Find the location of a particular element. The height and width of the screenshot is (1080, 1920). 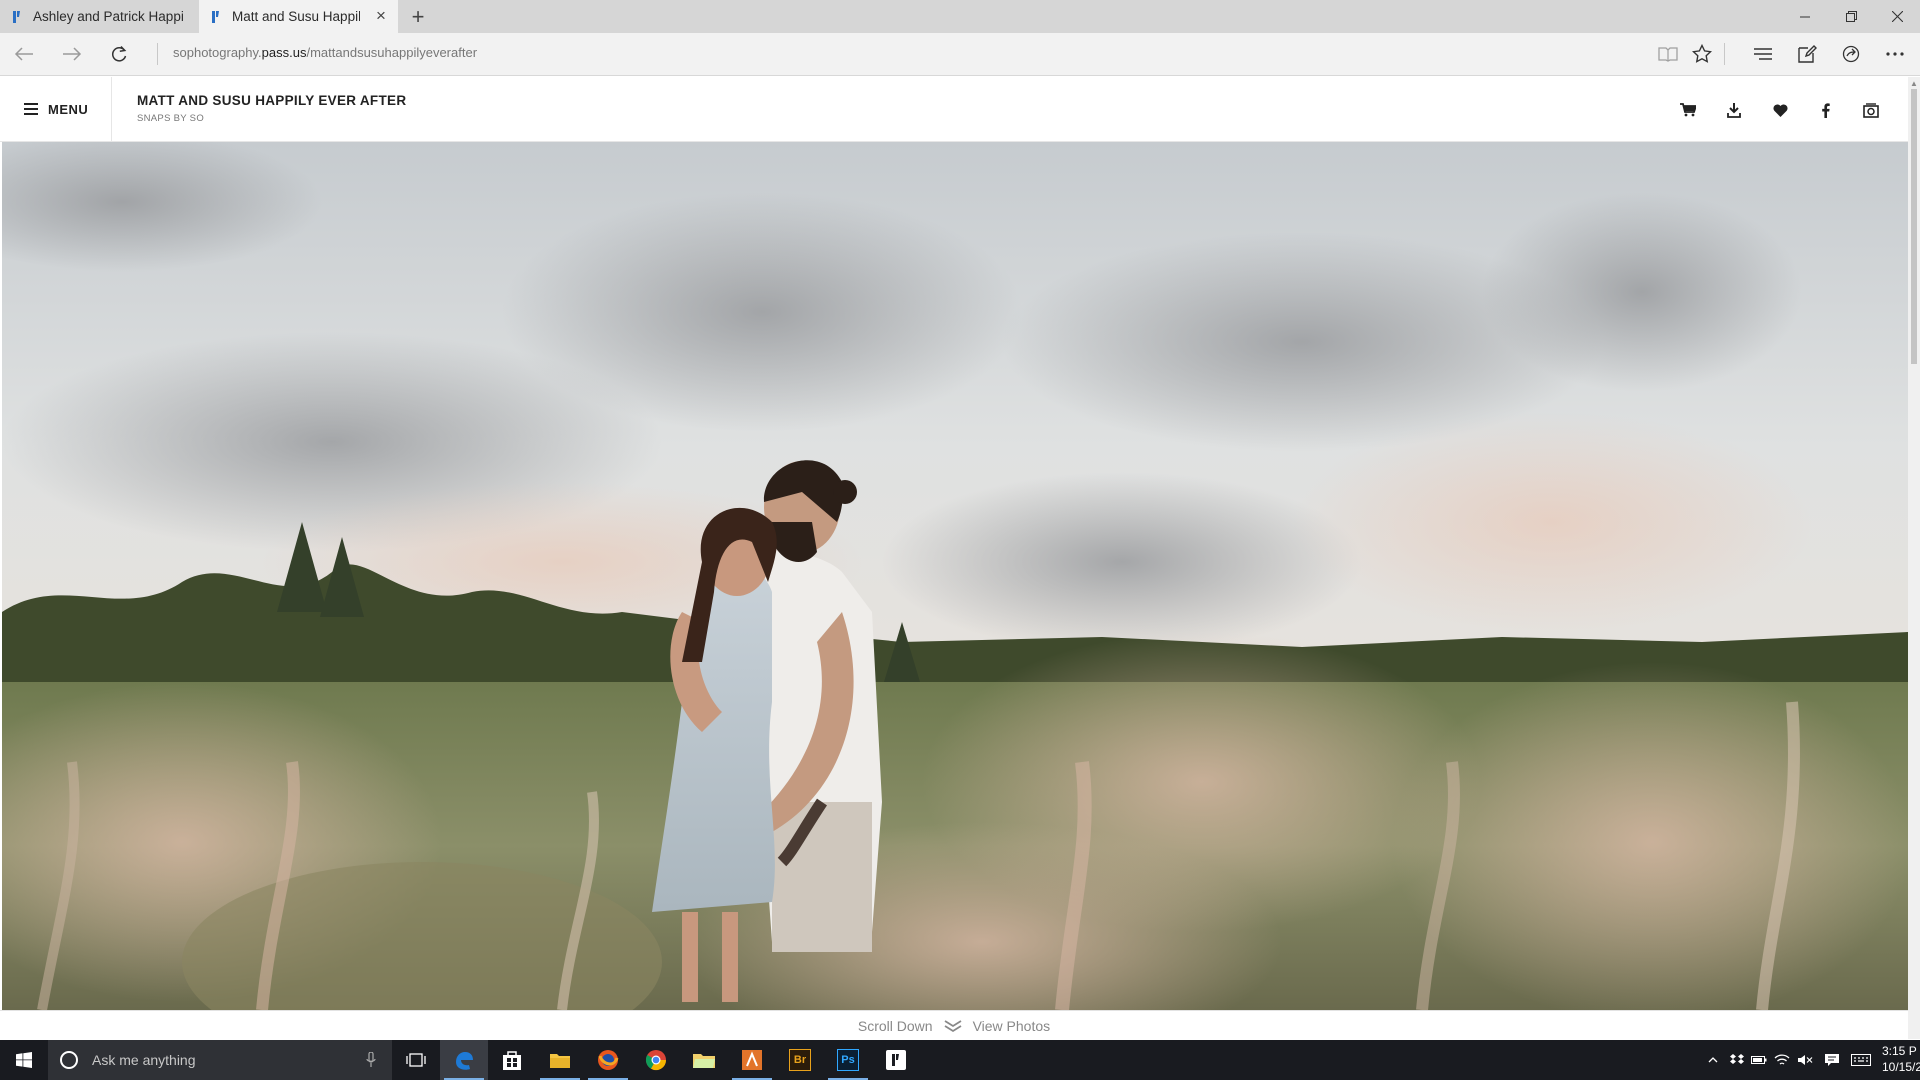

tab-title: Matt and Susu Happily E is located at coordinates (296, 16).